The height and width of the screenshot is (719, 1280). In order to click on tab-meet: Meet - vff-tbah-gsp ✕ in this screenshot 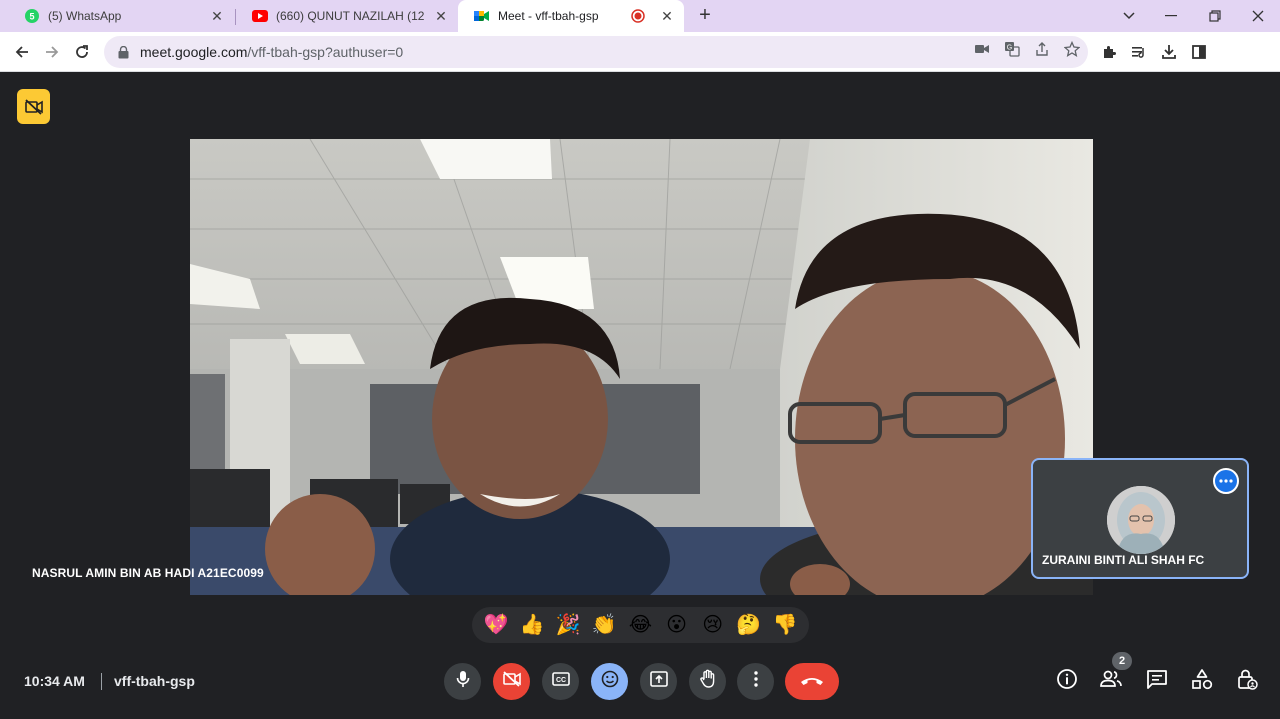, I will do `click(571, 16)`.